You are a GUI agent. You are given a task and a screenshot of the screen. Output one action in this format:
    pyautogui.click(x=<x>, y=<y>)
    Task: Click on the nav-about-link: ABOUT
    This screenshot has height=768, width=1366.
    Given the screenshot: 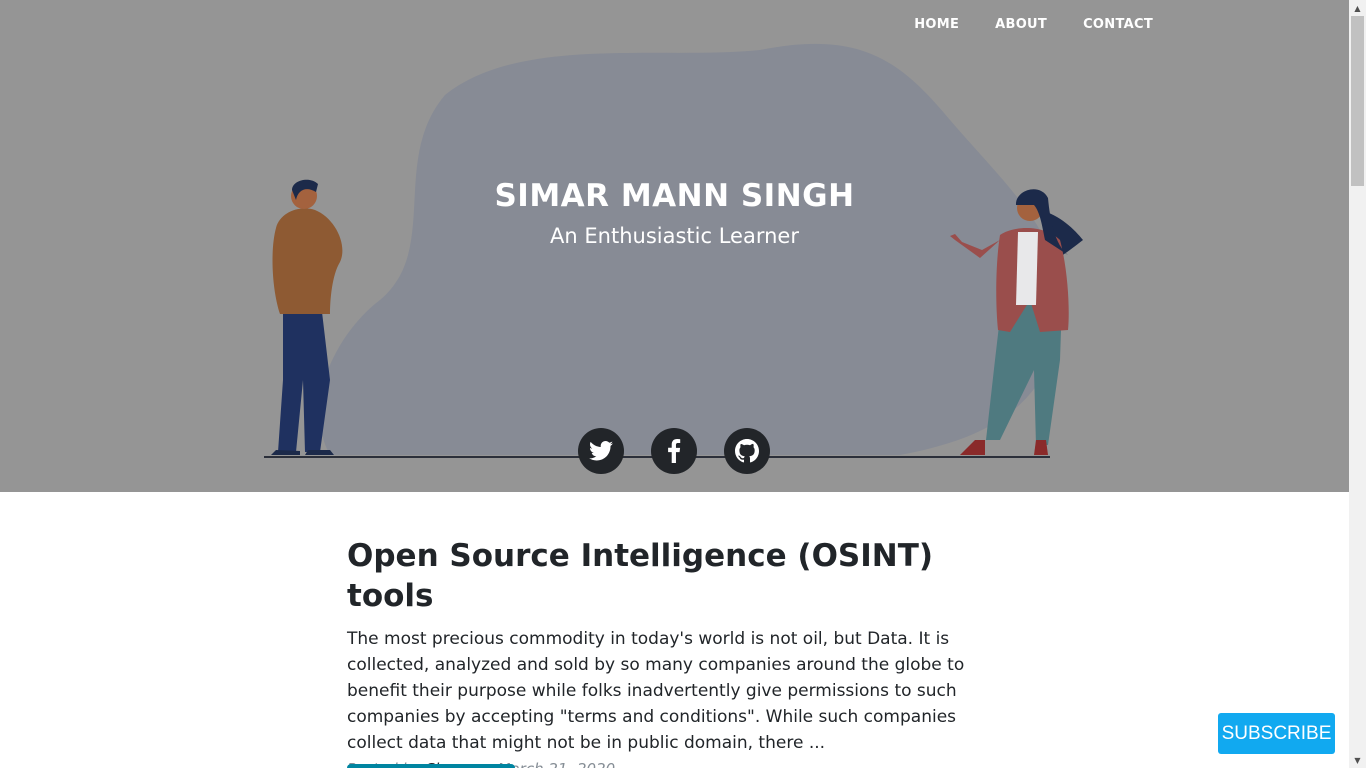 What is the action you would take?
    pyautogui.click(x=1021, y=25)
    